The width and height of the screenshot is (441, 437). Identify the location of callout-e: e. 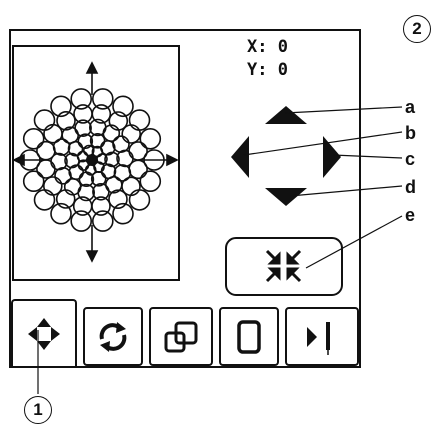
(410, 215).